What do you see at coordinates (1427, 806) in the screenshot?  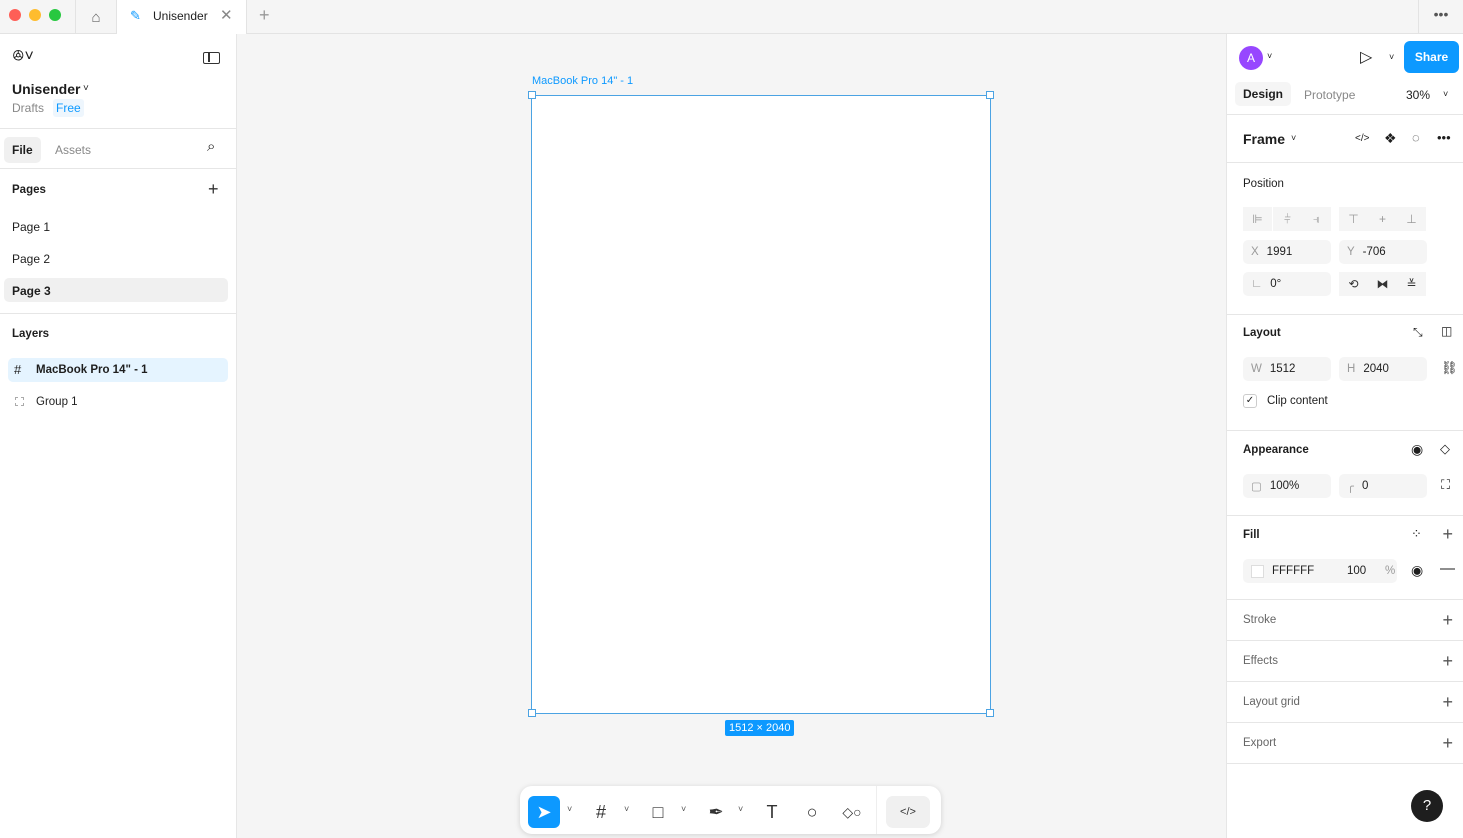 I see `help-icon: ?` at bounding box center [1427, 806].